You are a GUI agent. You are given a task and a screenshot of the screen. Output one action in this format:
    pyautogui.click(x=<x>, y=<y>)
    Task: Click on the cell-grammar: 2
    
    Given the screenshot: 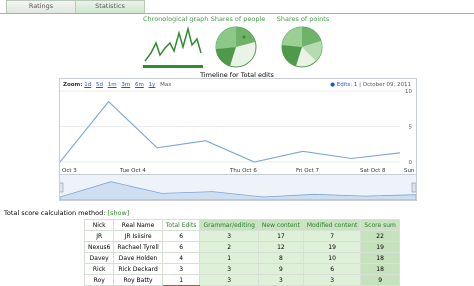 What is the action you would take?
    pyautogui.click(x=229, y=247)
    